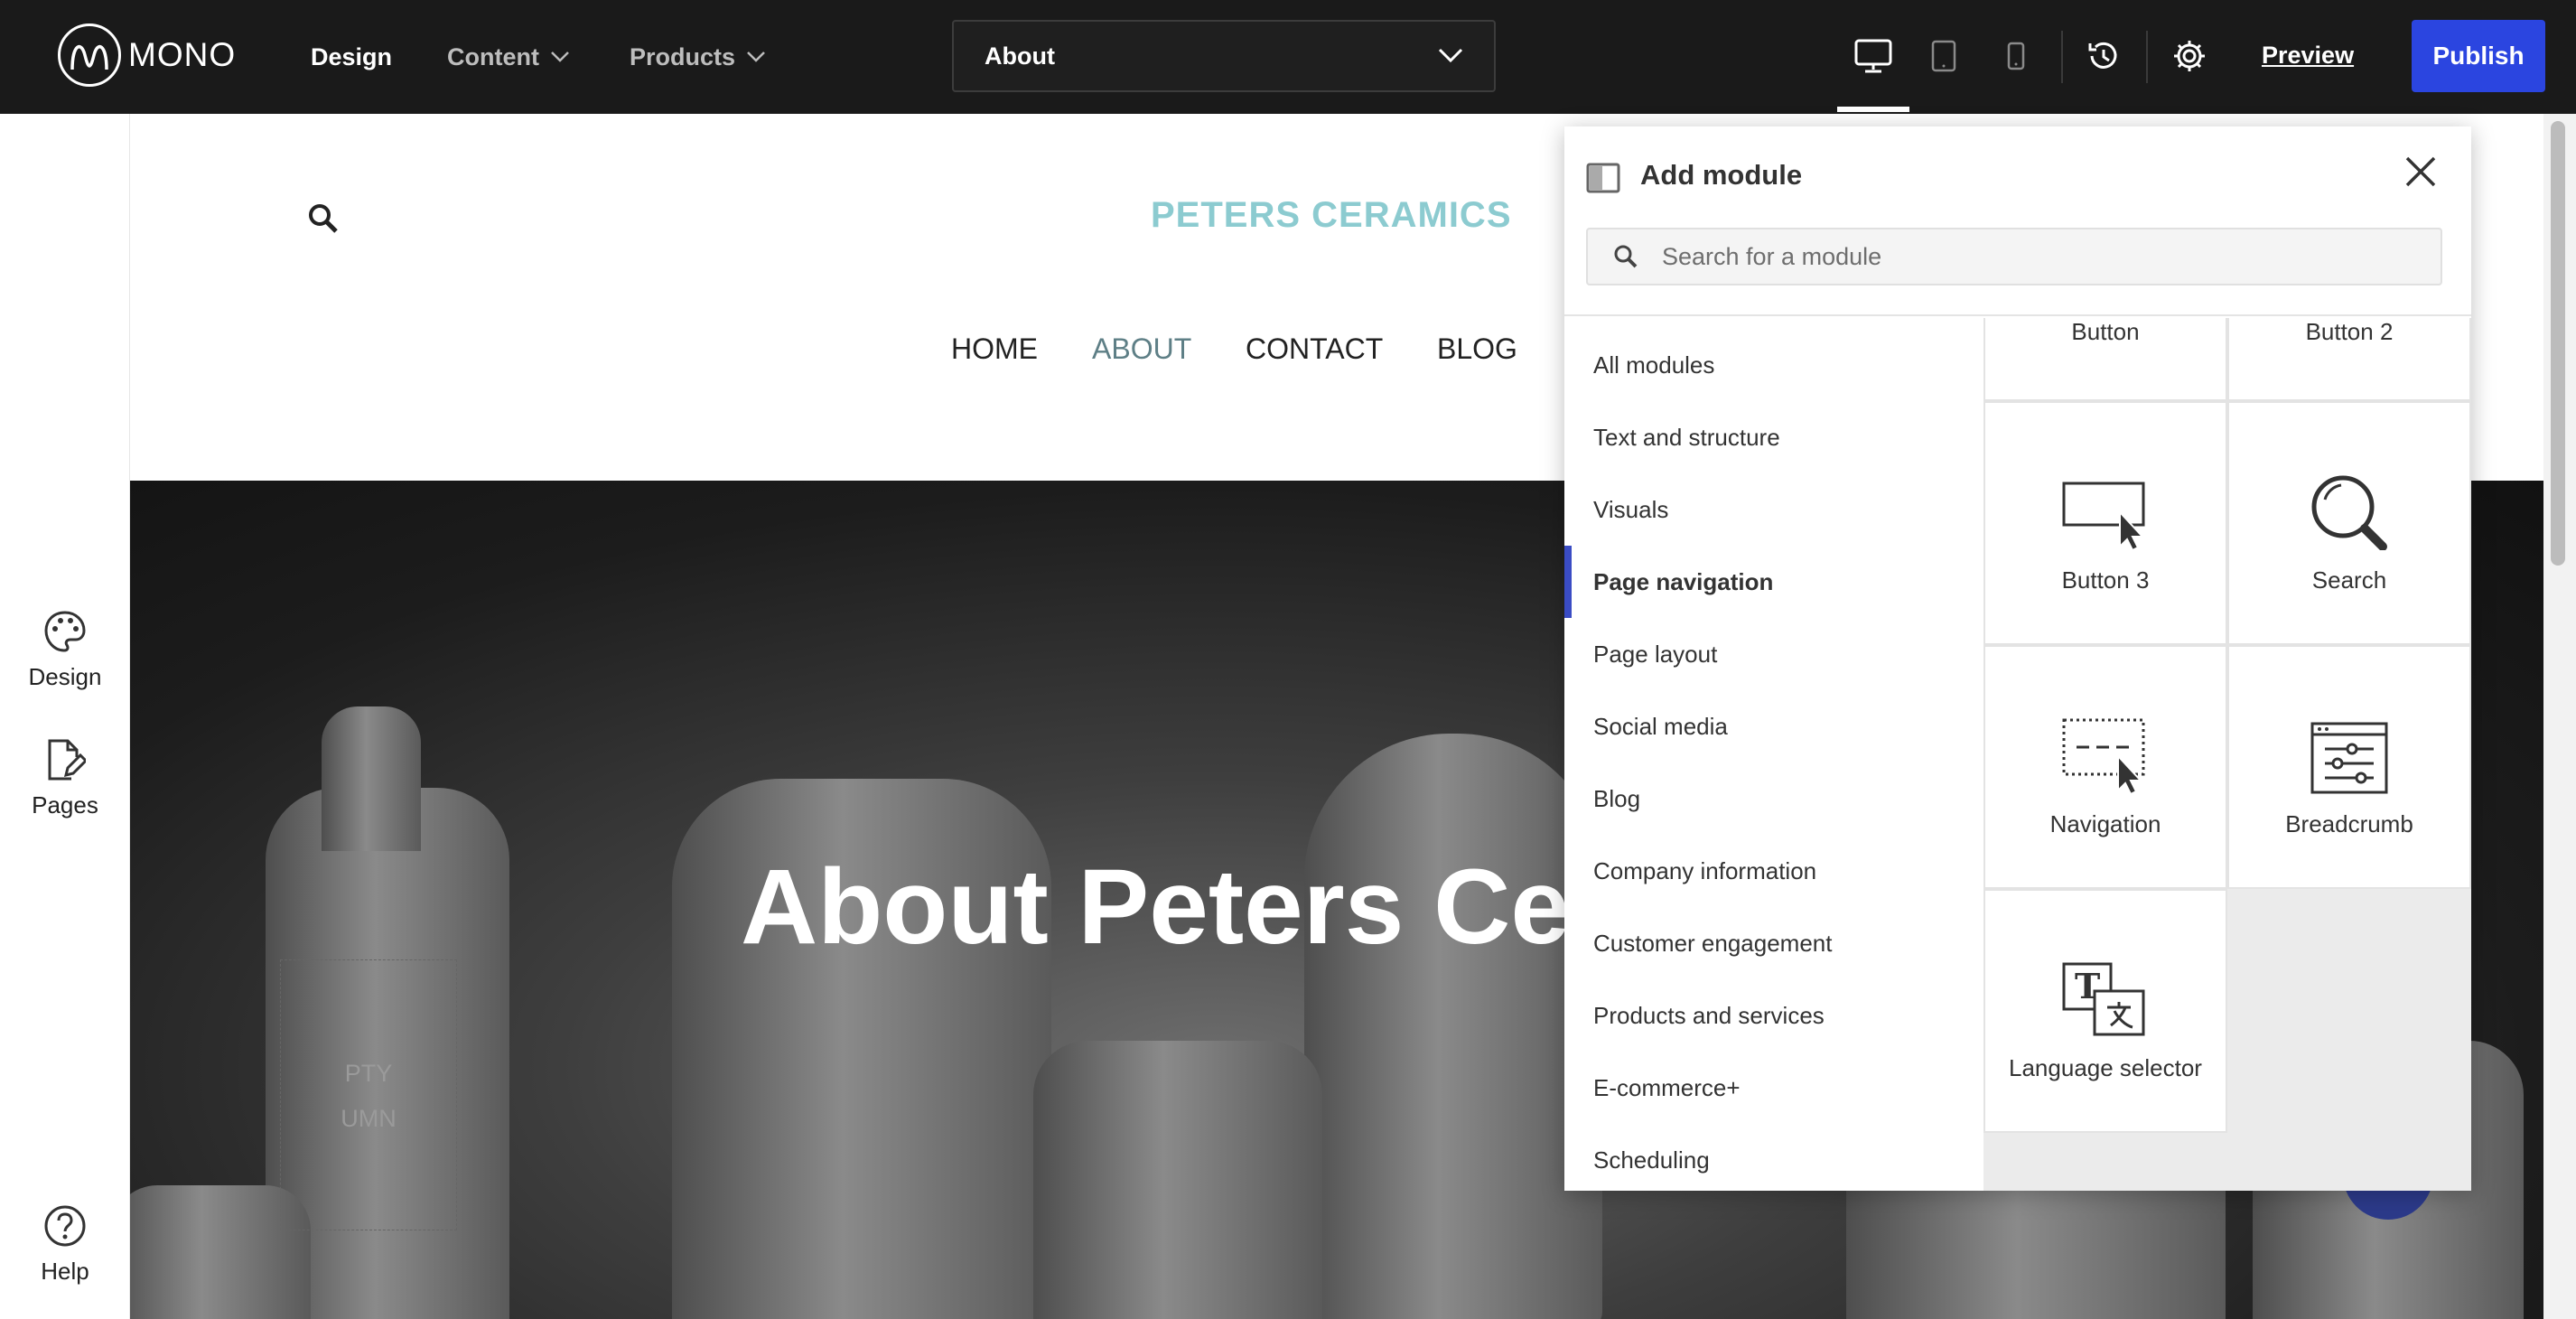  Describe the element at coordinates (2017, 221) in the screenshot. I see `panel-header: Add module` at that location.